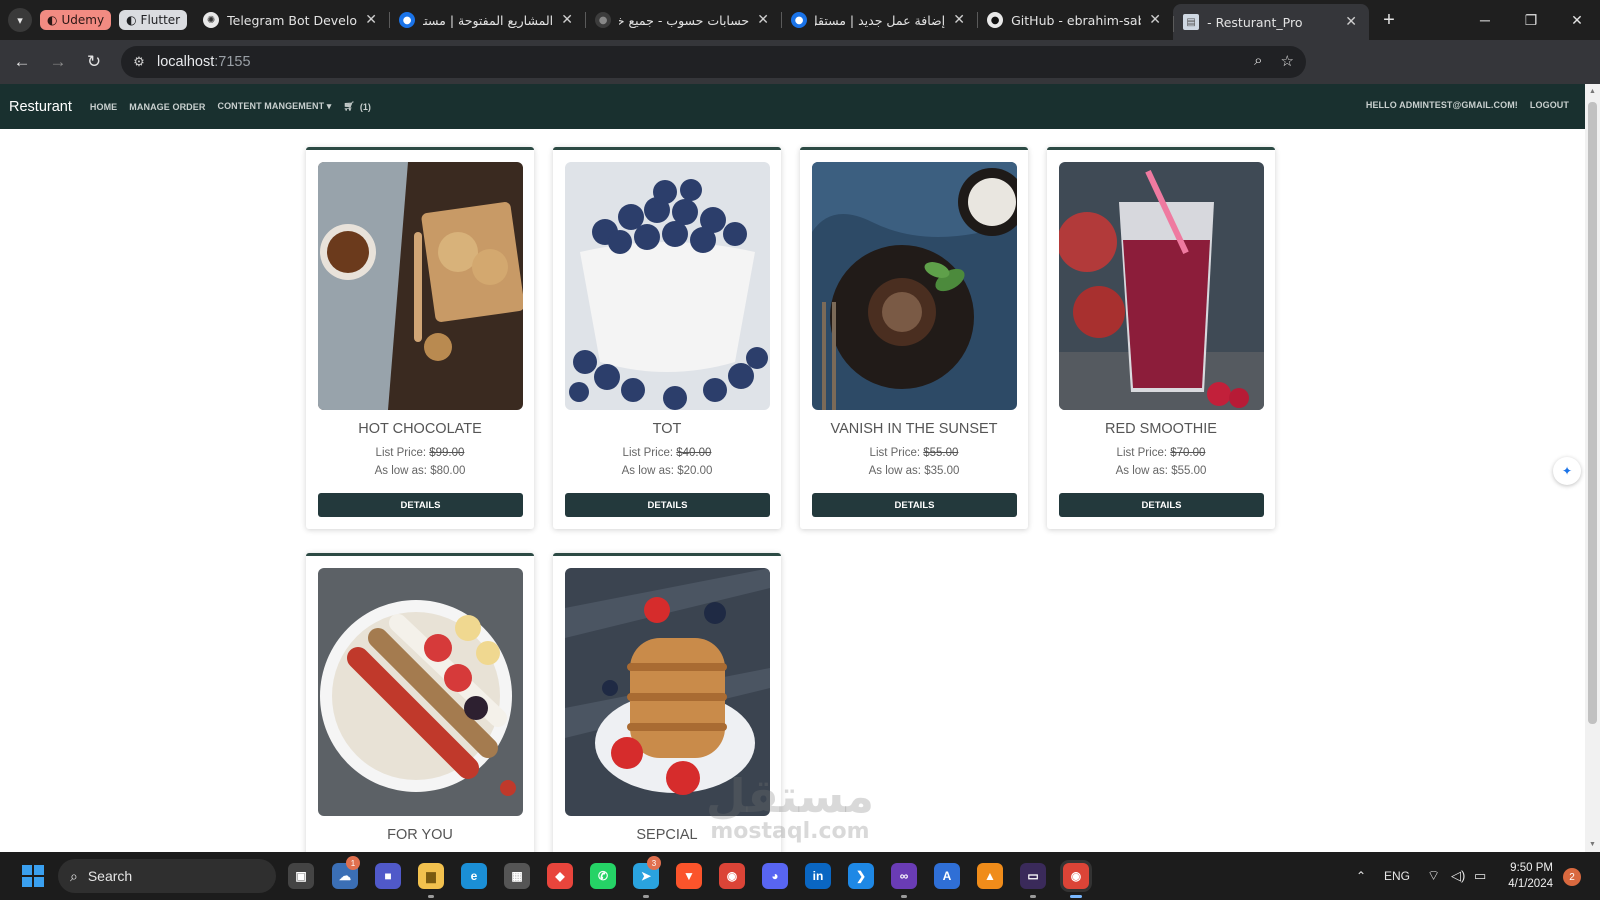 Image resolution: width=1600 pixels, height=900 pixels. What do you see at coordinates (103, 107) in the screenshot?
I see `nav-home: HOME` at bounding box center [103, 107].